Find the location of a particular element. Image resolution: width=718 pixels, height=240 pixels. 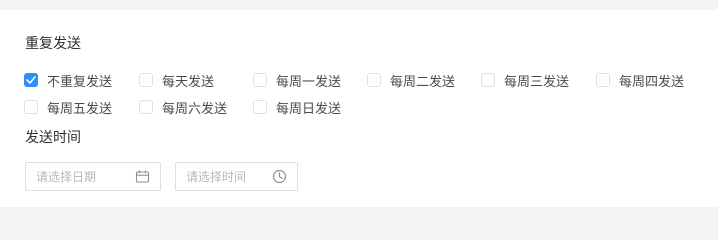

option-monday: 每周一发送 is located at coordinates (297, 80).